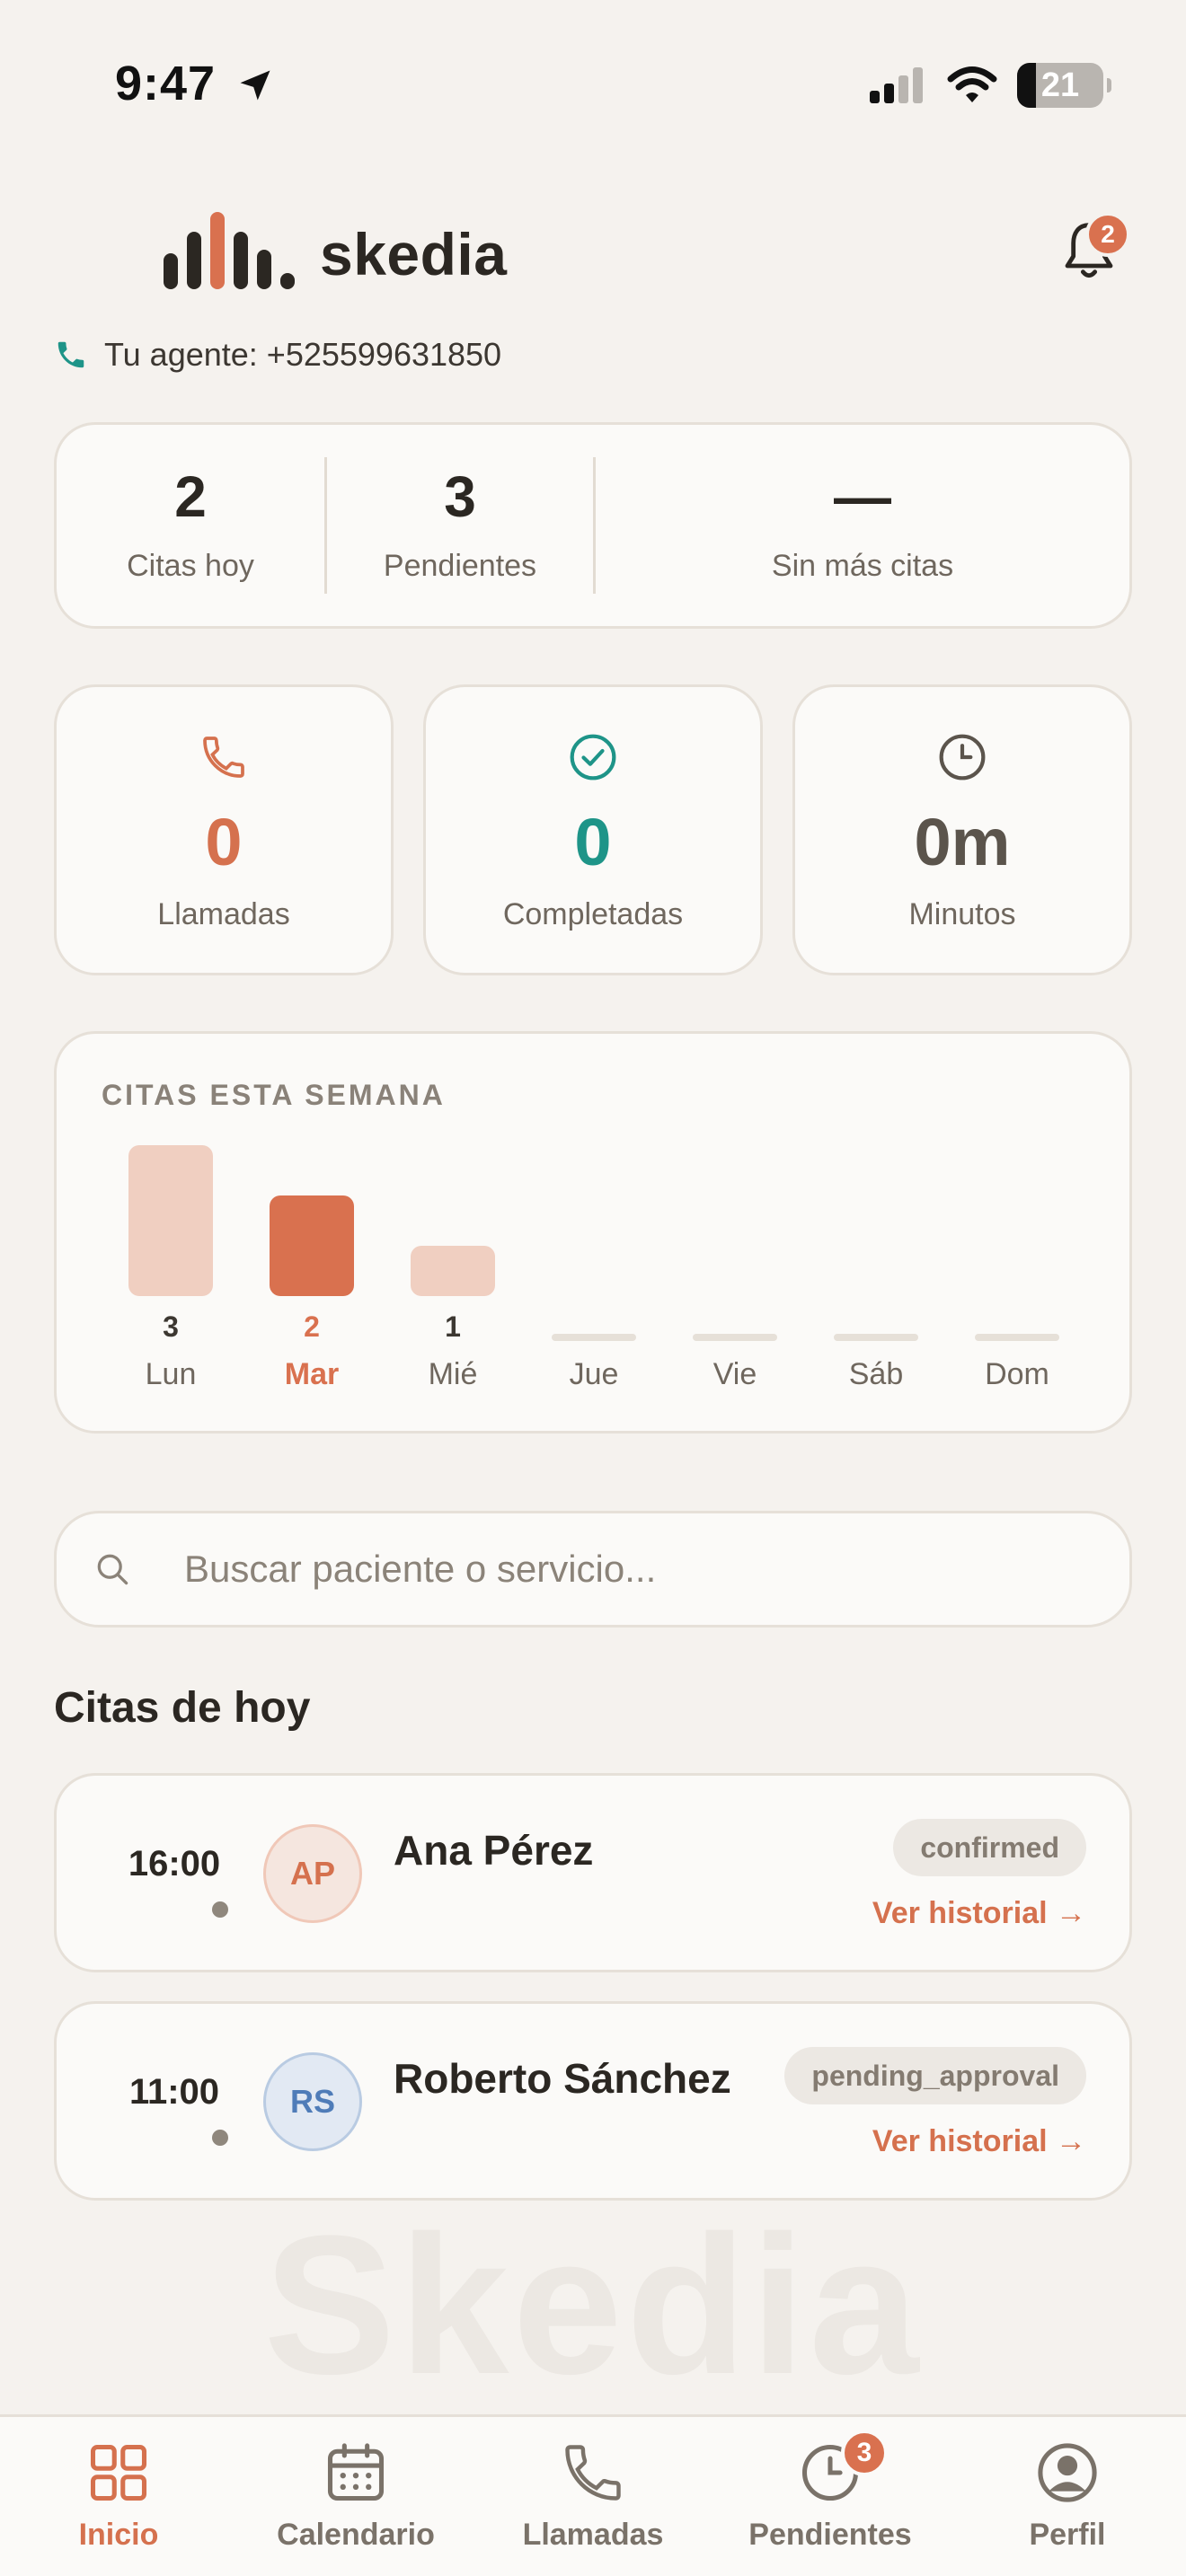  Describe the element at coordinates (356, 2472) in the screenshot. I see `calendar-icon` at that location.